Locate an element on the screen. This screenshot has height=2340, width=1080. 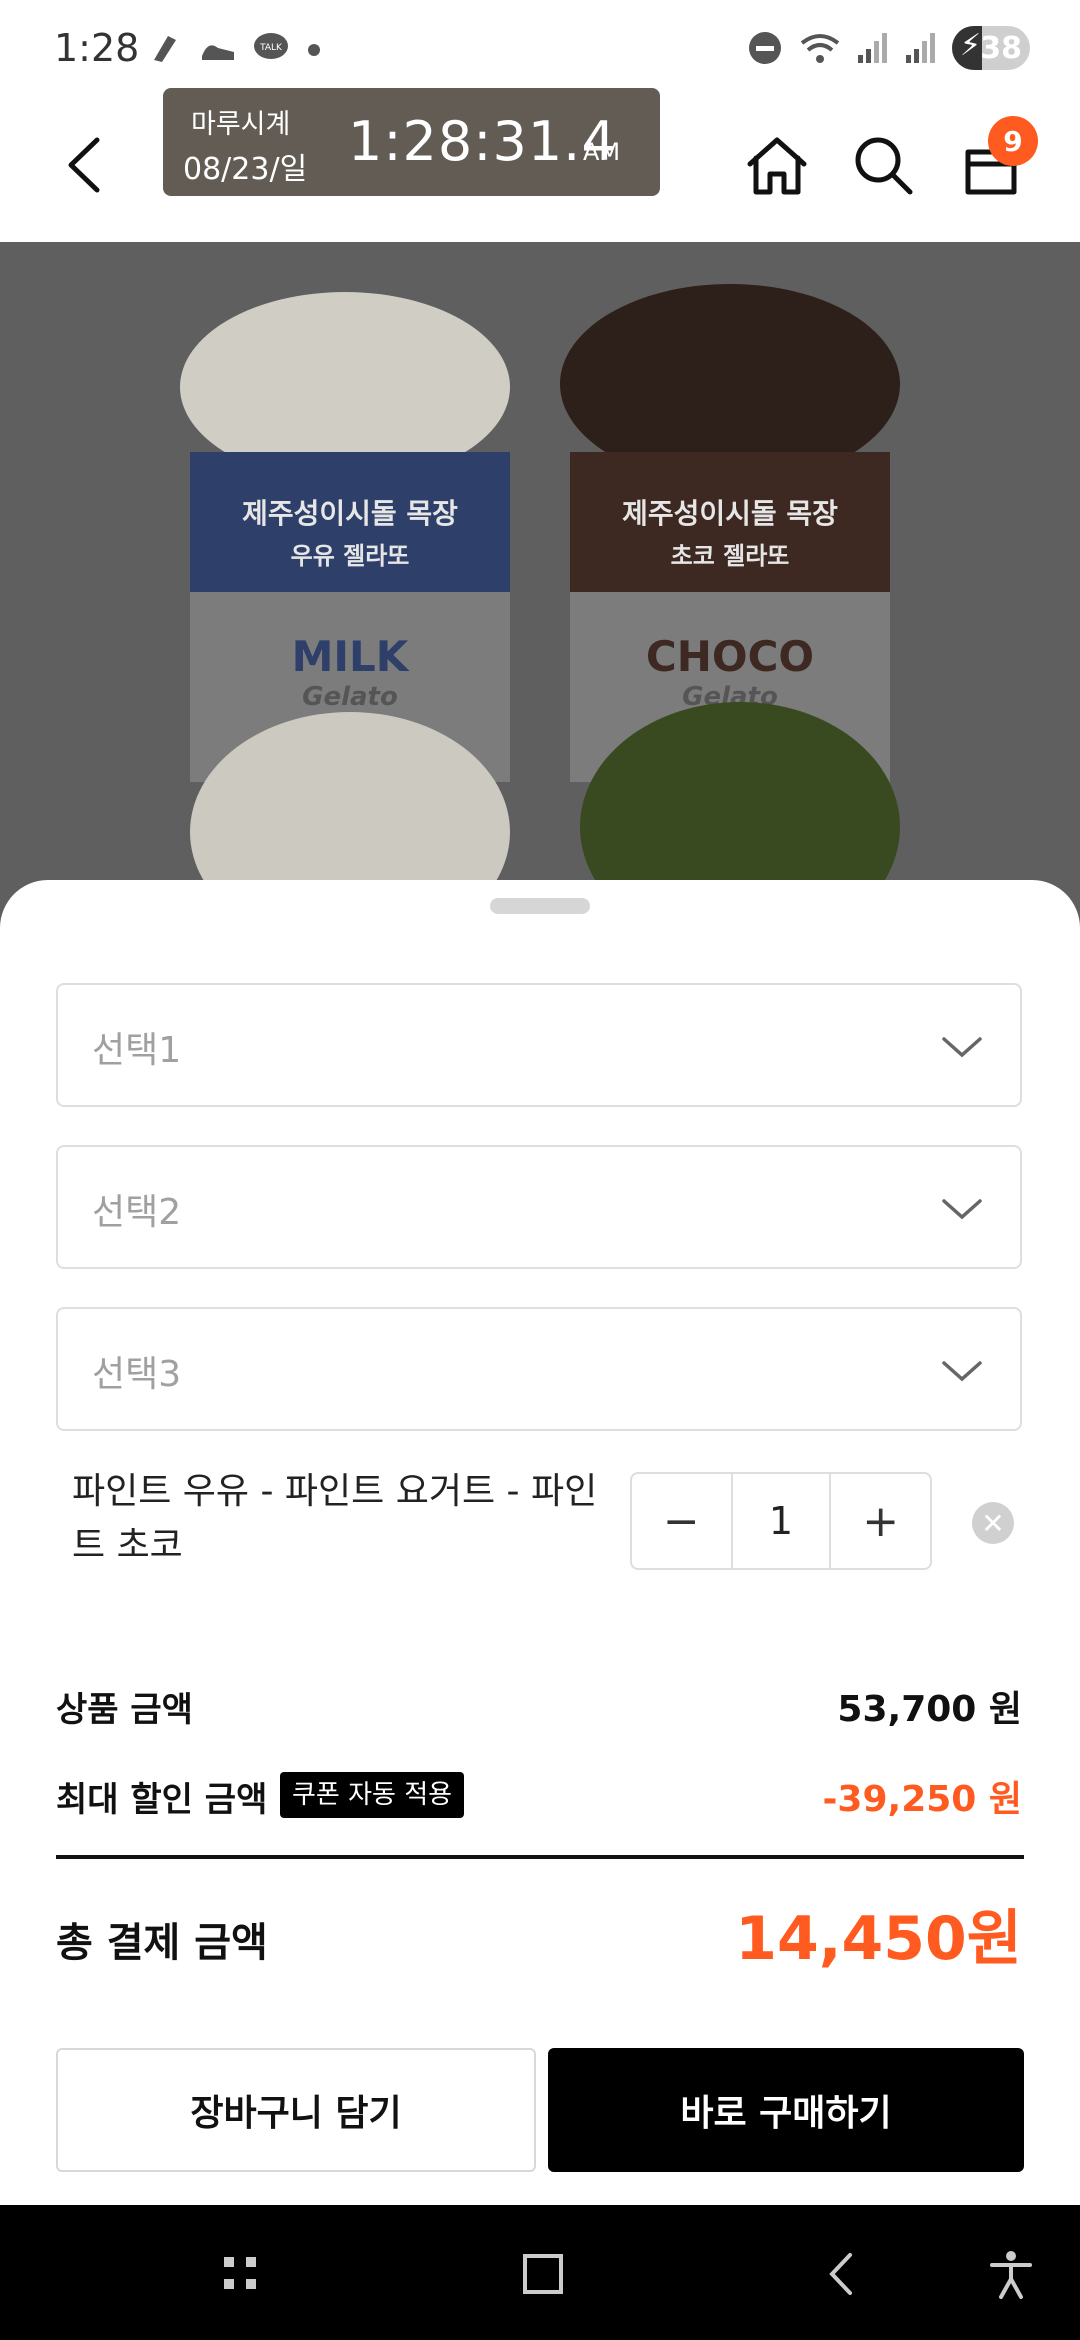
quantity-value: 1 is located at coordinates (781, 1521).